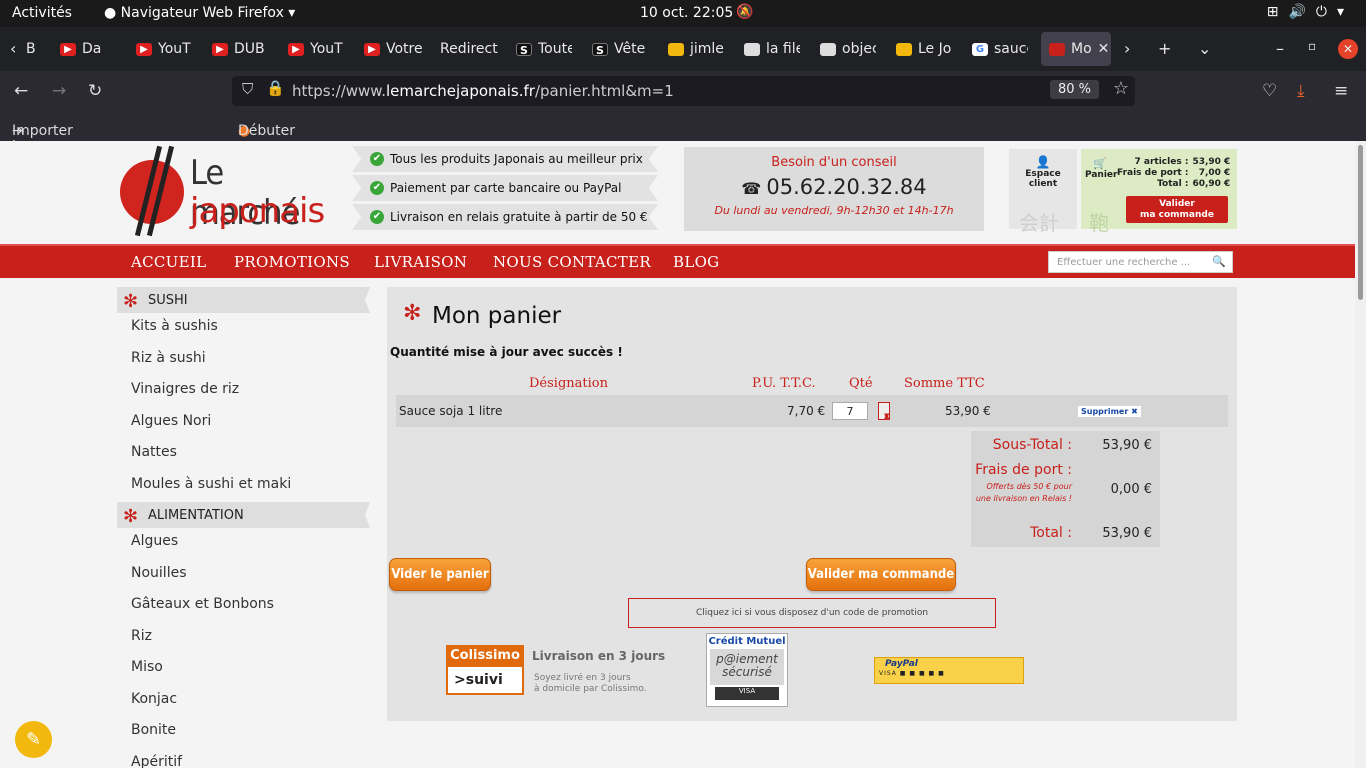 The image size is (1366, 768). I want to click on menu-item-promotions: PROMOTIONS, so click(292, 262).